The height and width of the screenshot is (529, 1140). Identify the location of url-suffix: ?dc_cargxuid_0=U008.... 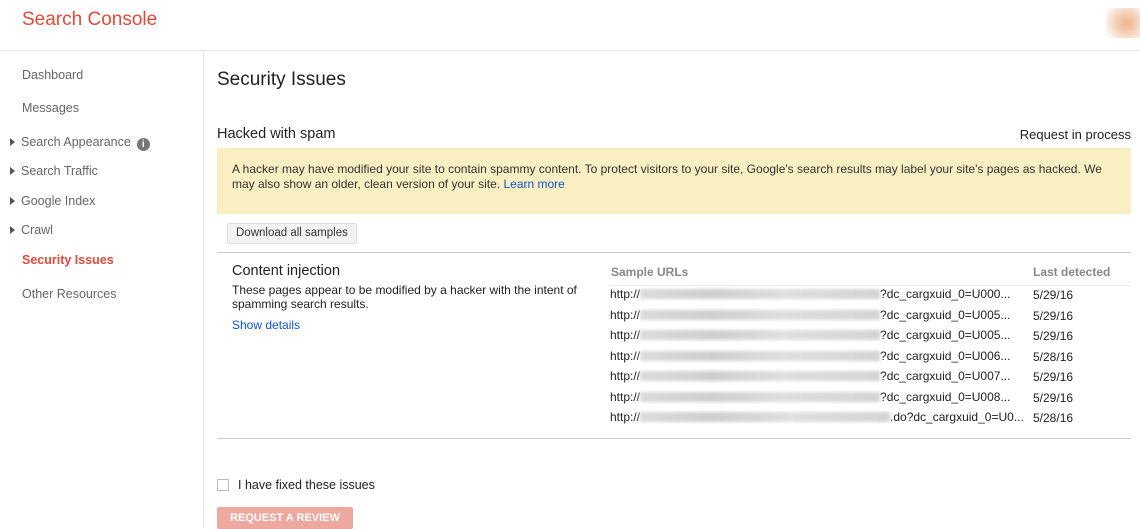
(945, 397).